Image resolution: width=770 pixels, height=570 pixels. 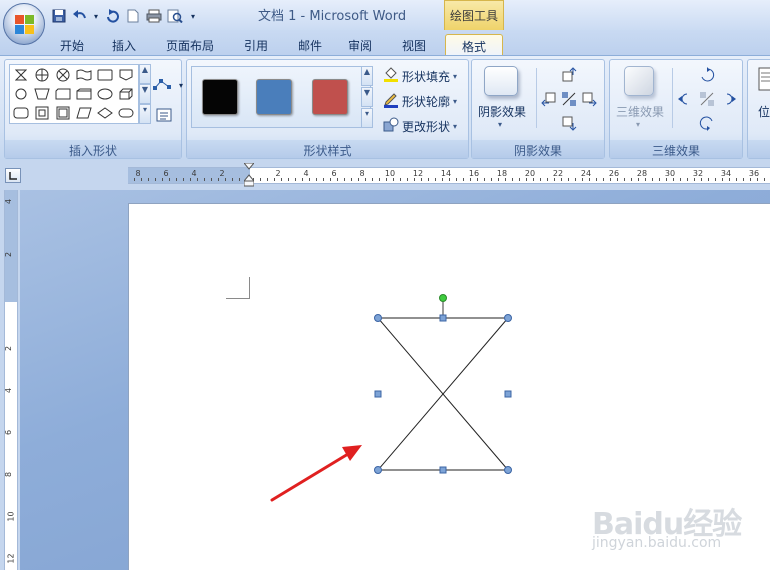 What do you see at coordinates (657, 543) in the screenshot?
I see `watermark-sub: jingyan.baidu.com` at bounding box center [657, 543].